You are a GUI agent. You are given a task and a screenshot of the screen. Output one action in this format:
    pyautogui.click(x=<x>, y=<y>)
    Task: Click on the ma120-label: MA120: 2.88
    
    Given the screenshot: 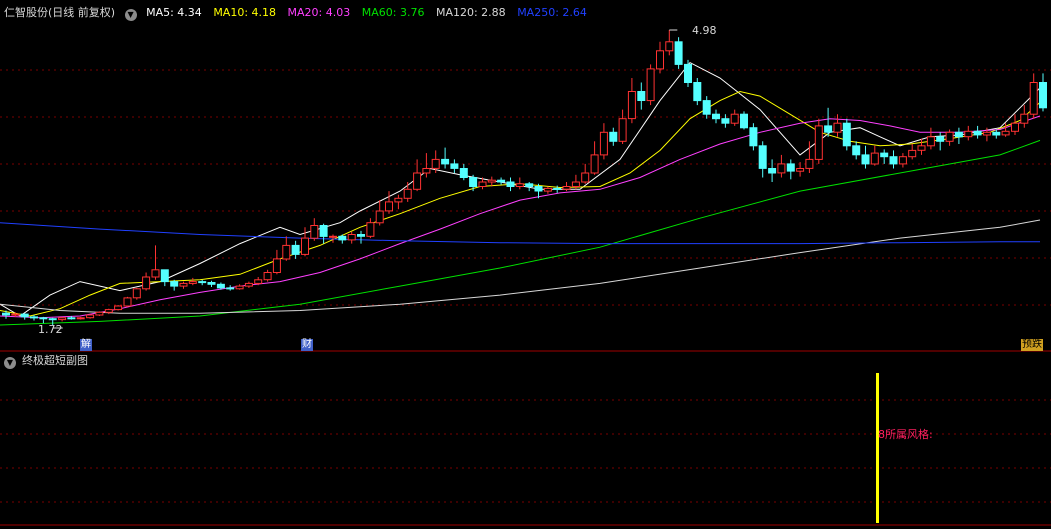 What is the action you would take?
    pyautogui.click(x=470, y=12)
    